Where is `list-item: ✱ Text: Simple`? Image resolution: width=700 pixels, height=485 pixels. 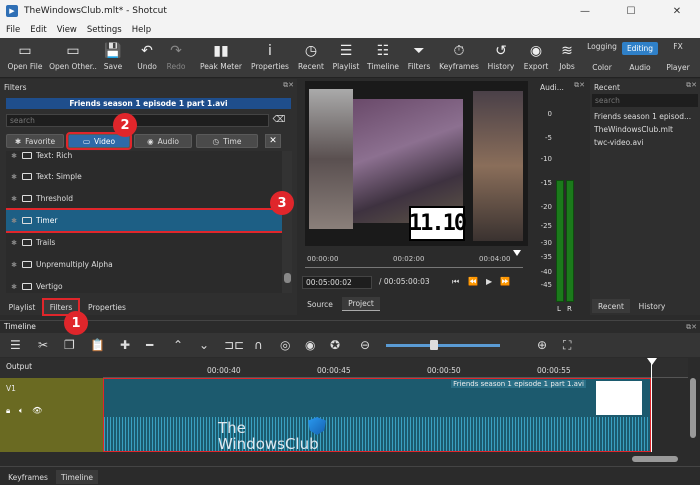 list-item: ✱ Text: Simple is located at coordinates (144, 176).